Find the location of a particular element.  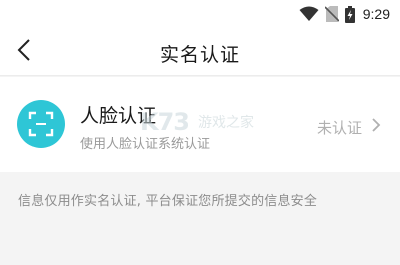

privacy-notice: 信息仅用作实名认证, 平台保证您所提交的信息安全 is located at coordinates (168, 201).